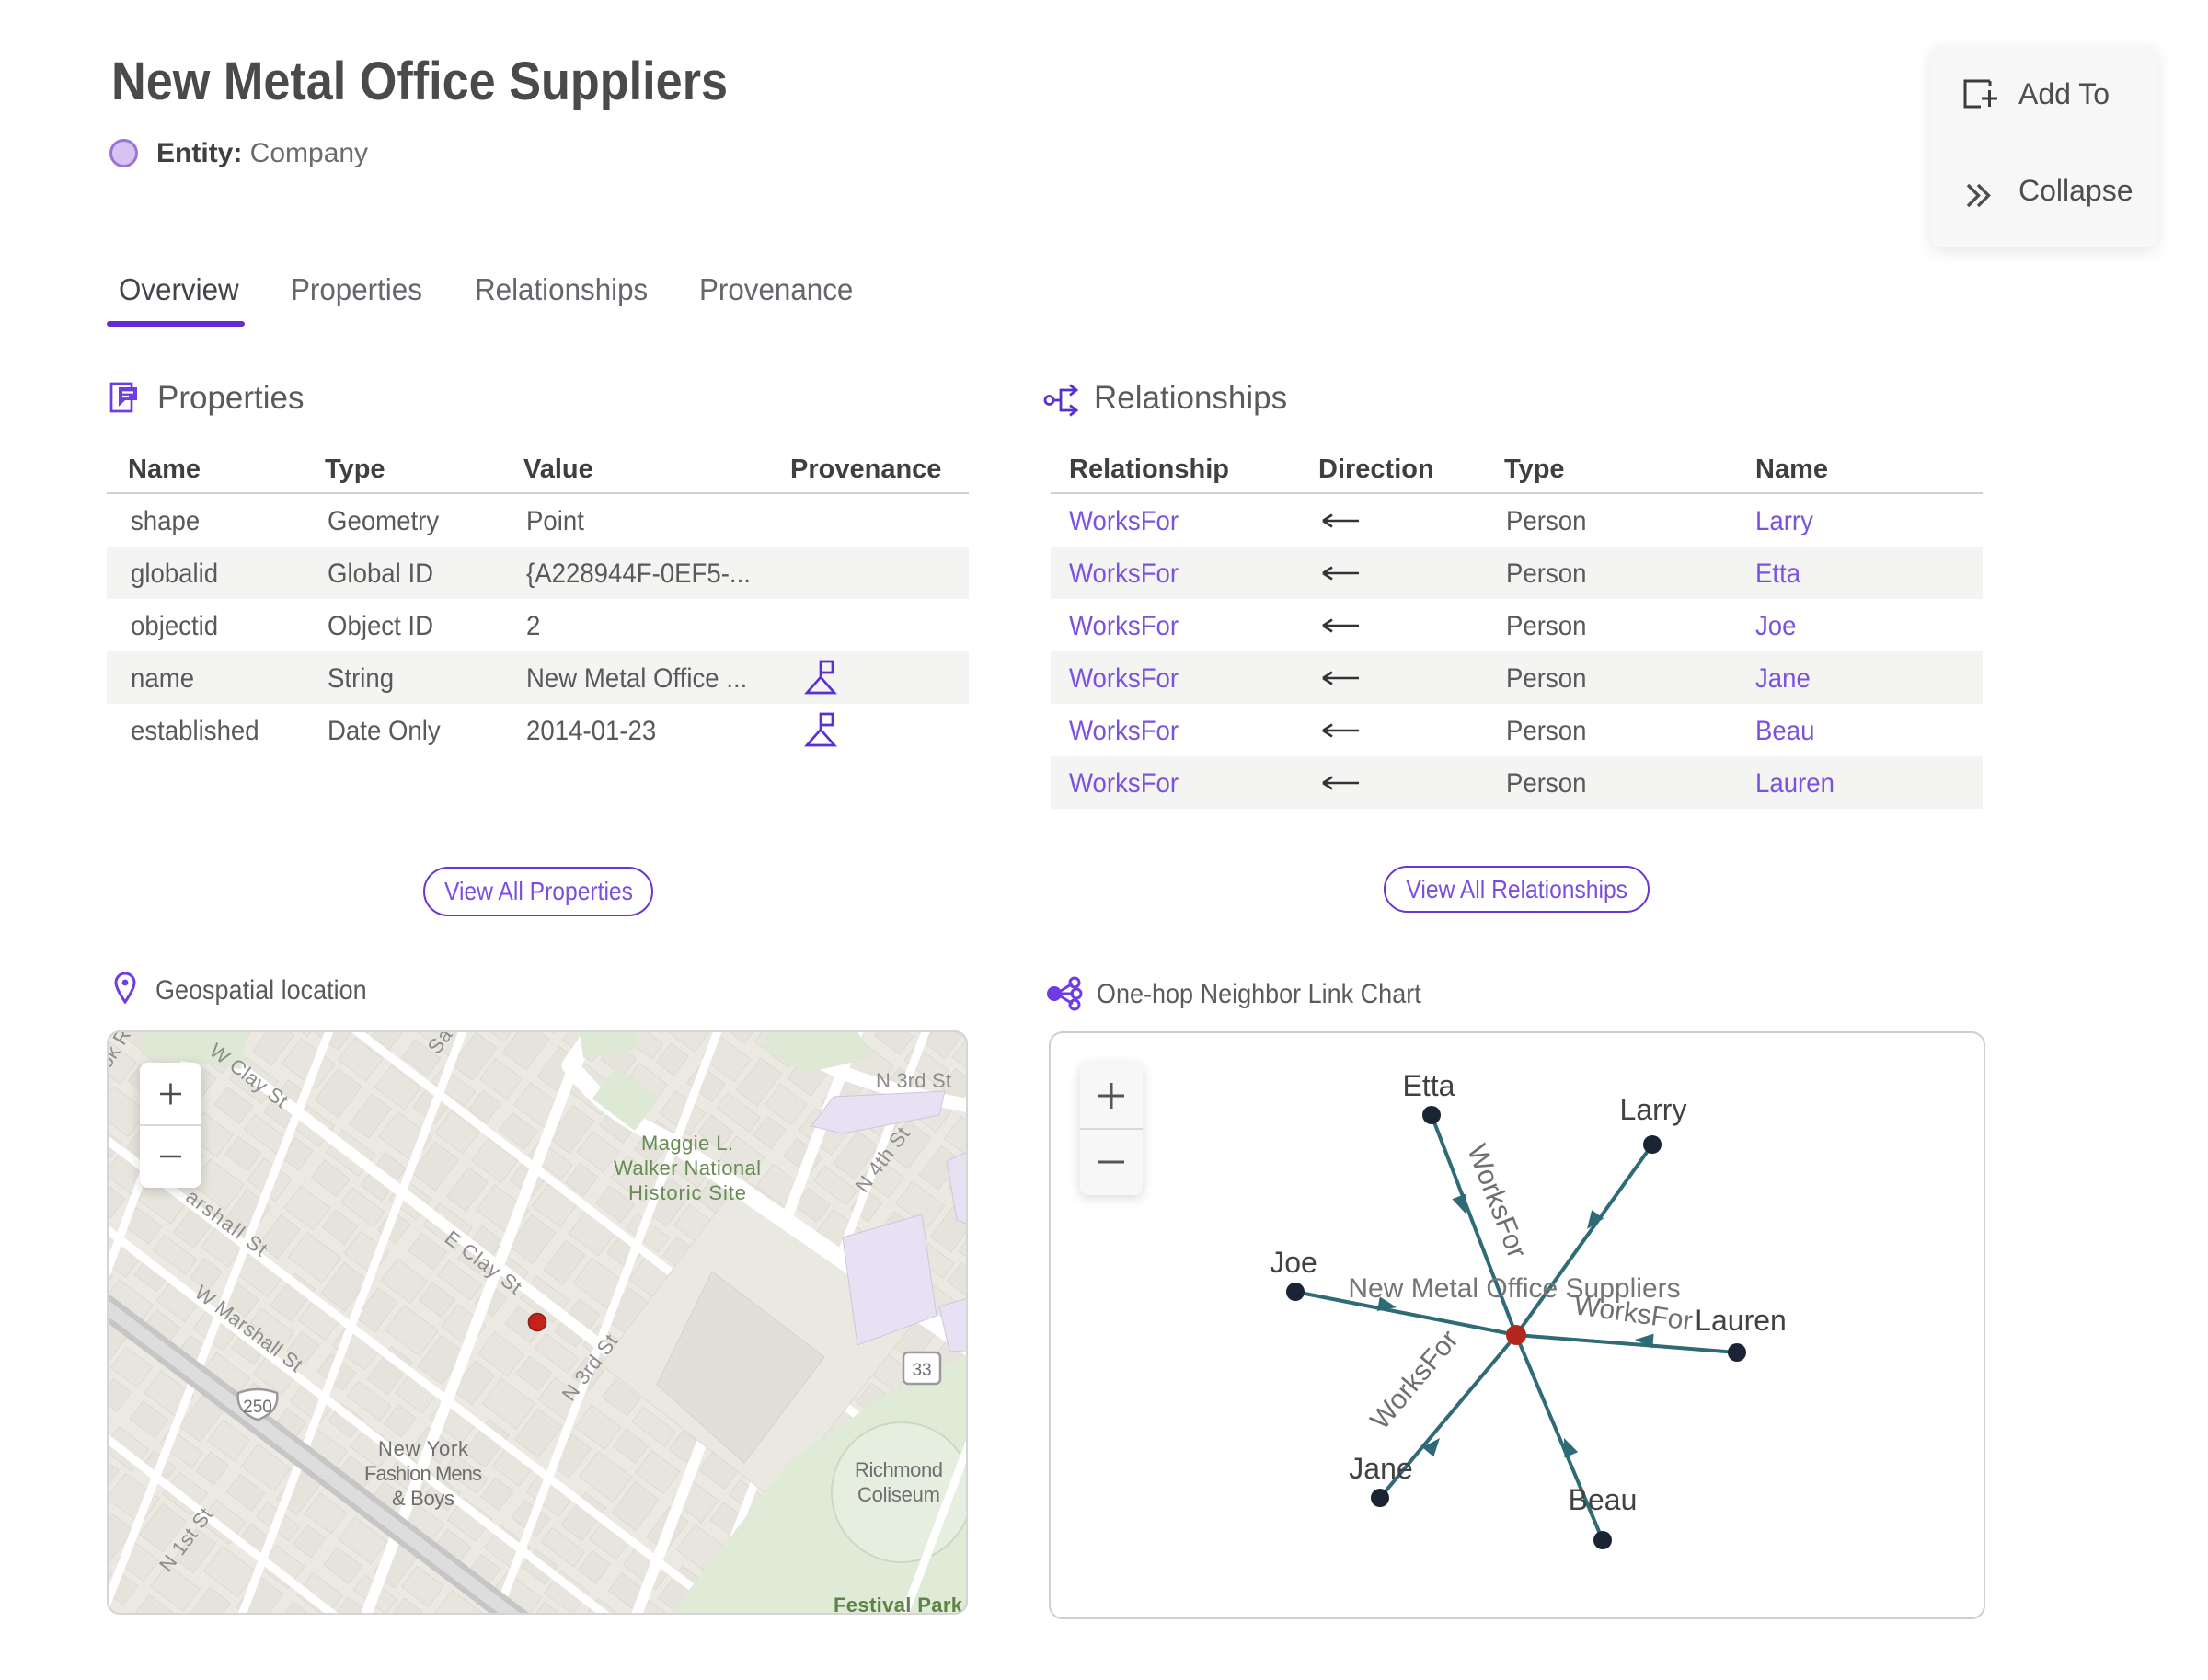  What do you see at coordinates (257, 1407) in the screenshot?
I see `svg-text: 250` at bounding box center [257, 1407].